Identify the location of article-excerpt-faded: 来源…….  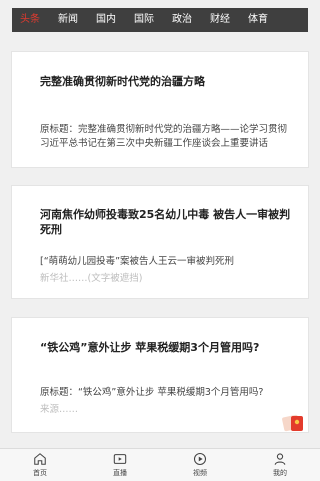
(59, 409).